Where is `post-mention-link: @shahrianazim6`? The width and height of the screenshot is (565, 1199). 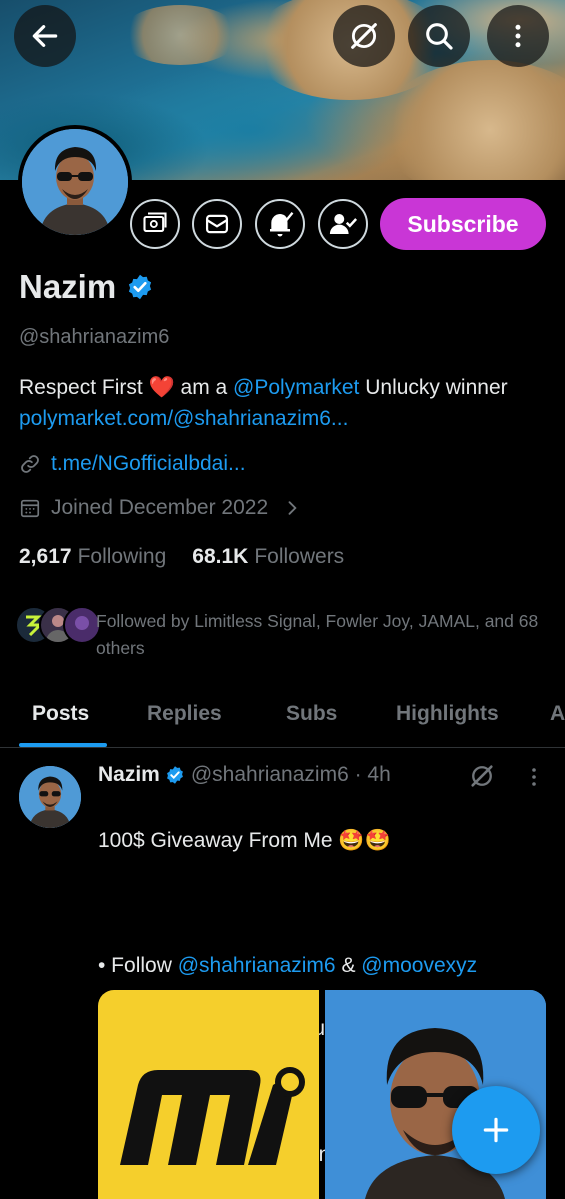 post-mention-link: @shahrianazim6 is located at coordinates (257, 965).